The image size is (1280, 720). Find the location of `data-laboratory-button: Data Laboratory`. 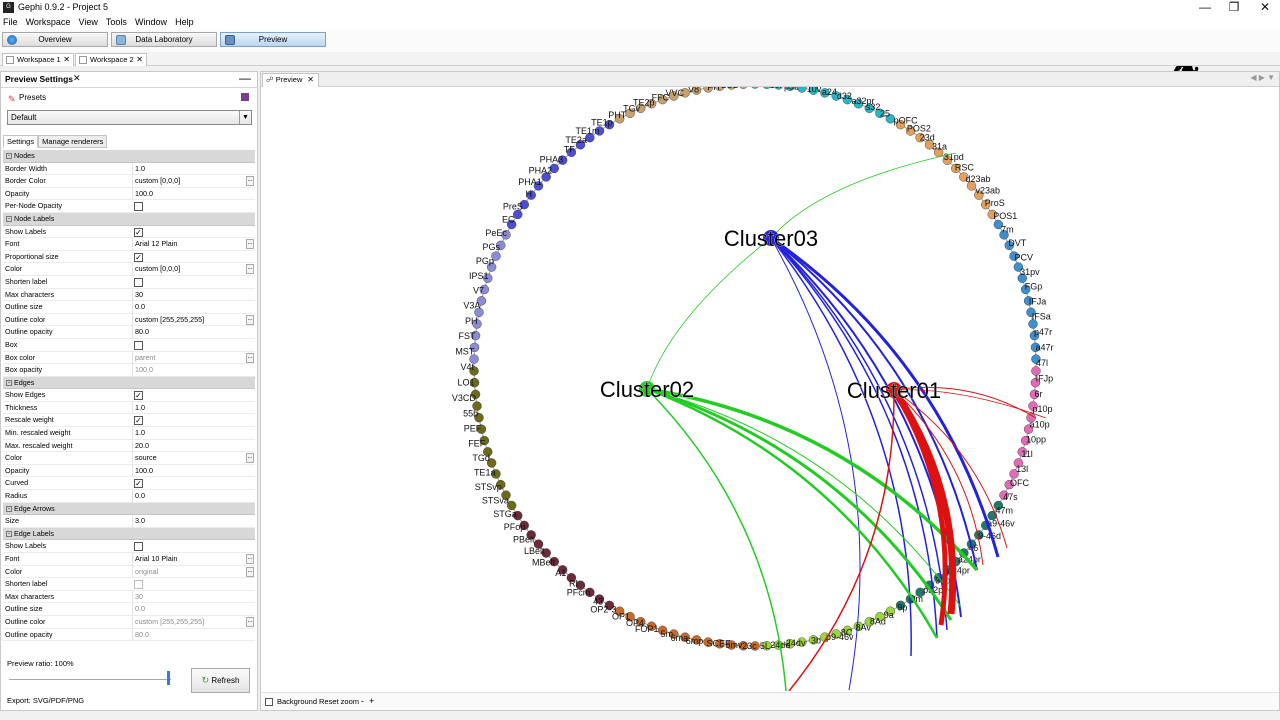

data-laboratory-button: Data Laboratory is located at coordinates (164, 39).